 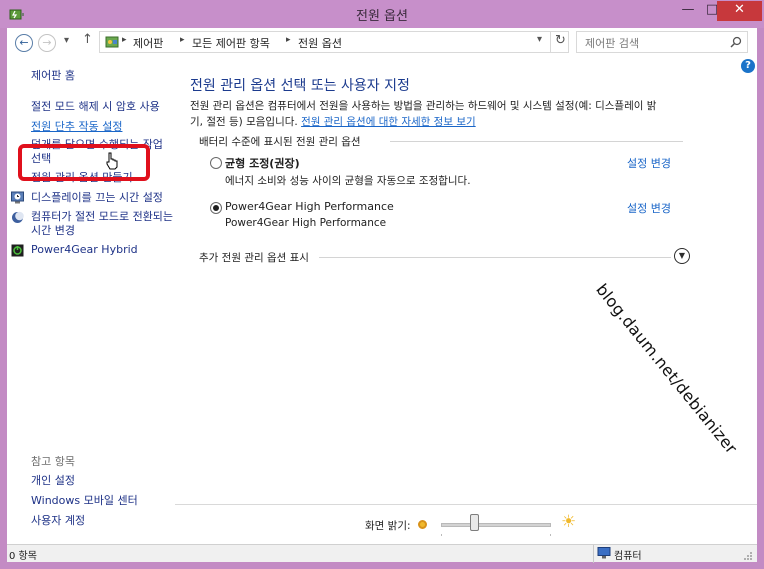 What do you see at coordinates (560, 40) in the screenshot?
I see `refresh-icon: ↻` at bounding box center [560, 40].